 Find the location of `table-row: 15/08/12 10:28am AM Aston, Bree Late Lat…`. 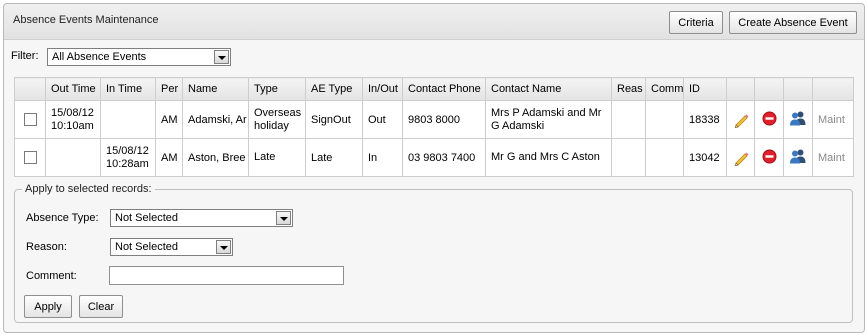

table-row: 15/08/12 10:28am AM Aston, Bree Late Lat… is located at coordinates (434, 157).